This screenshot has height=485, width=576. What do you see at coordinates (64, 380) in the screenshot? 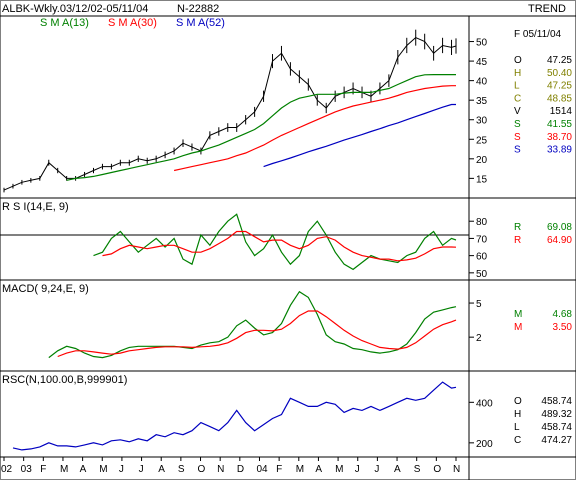
I see `rsc-title: RSC(N,100.00,B,999901)` at bounding box center [64, 380].